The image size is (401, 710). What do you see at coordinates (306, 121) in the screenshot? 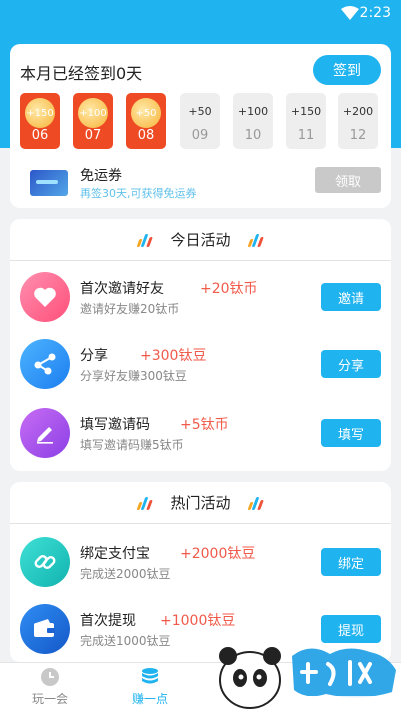
I see `signin-day: +150 11` at bounding box center [306, 121].